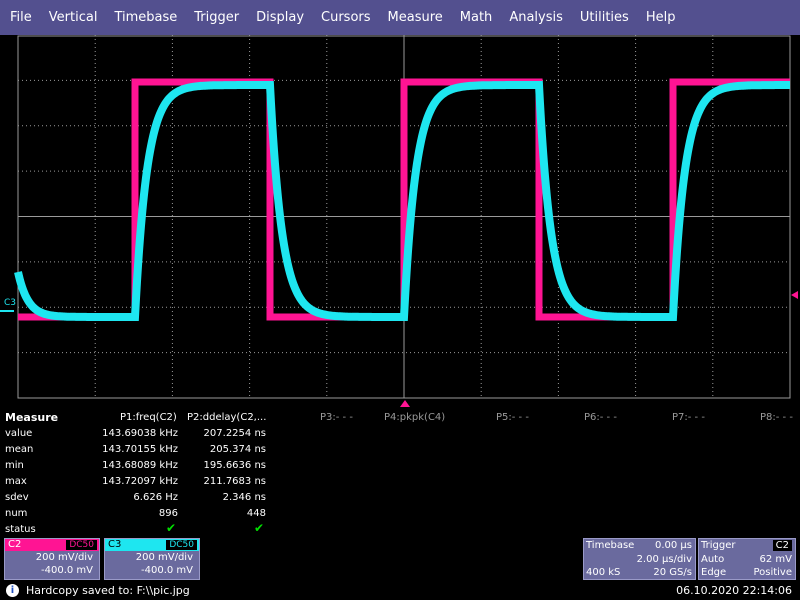 This screenshot has height=600, width=800. What do you see at coordinates (181, 545) in the screenshot?
I see `channel-c3-coupling: DC50` at bounding box center [181, 545].